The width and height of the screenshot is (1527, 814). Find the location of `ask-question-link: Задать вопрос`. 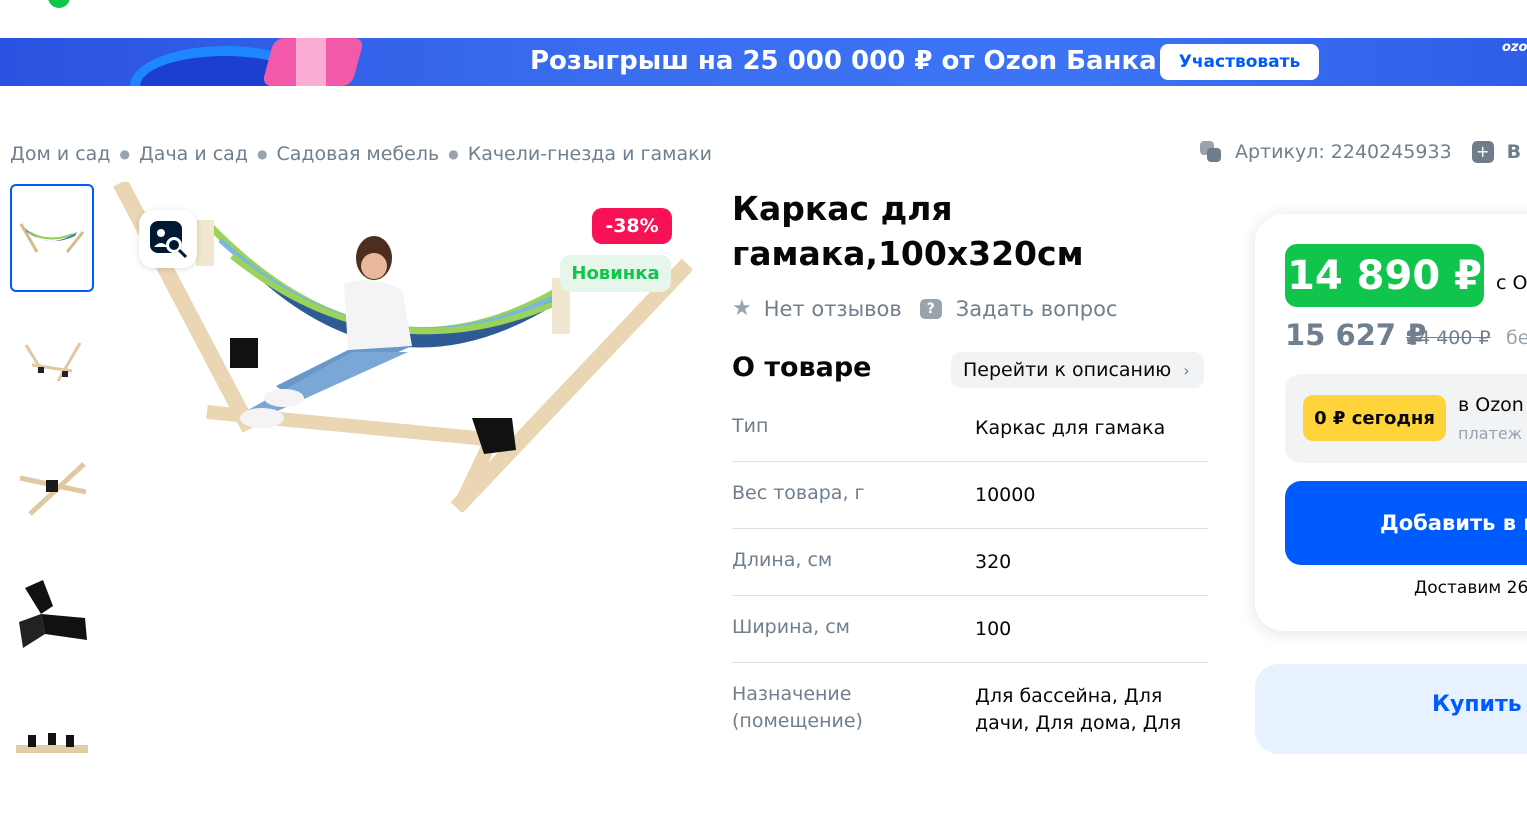

ask-question-link: Задать вопрос is located at coordinates (1037, 309).